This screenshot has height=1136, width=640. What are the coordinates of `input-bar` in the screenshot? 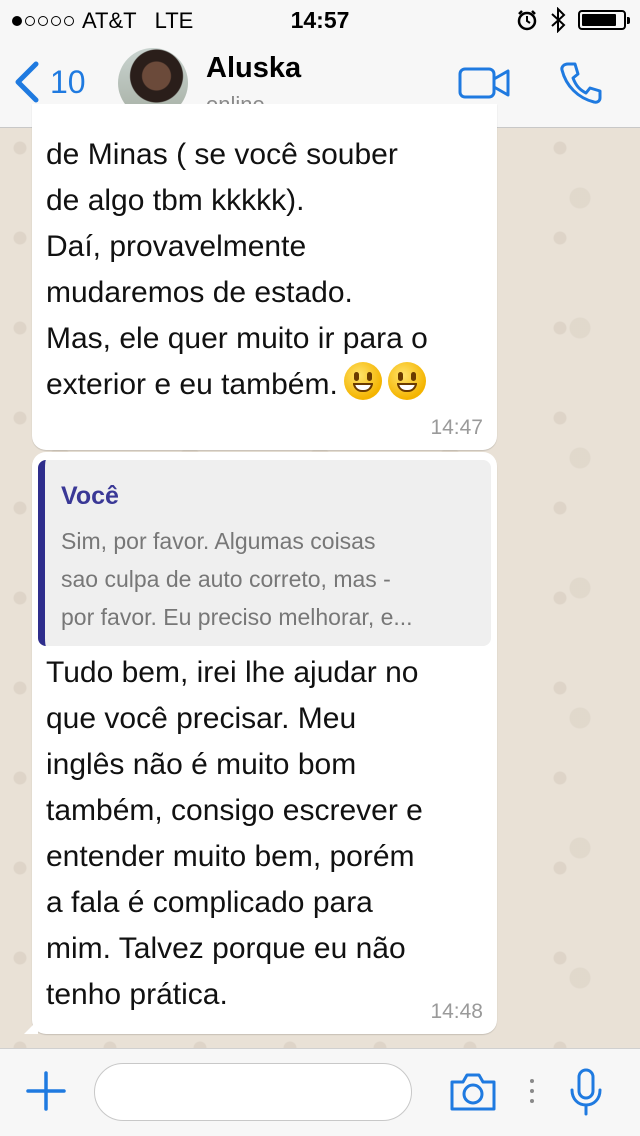 It's located at (320, 1092).